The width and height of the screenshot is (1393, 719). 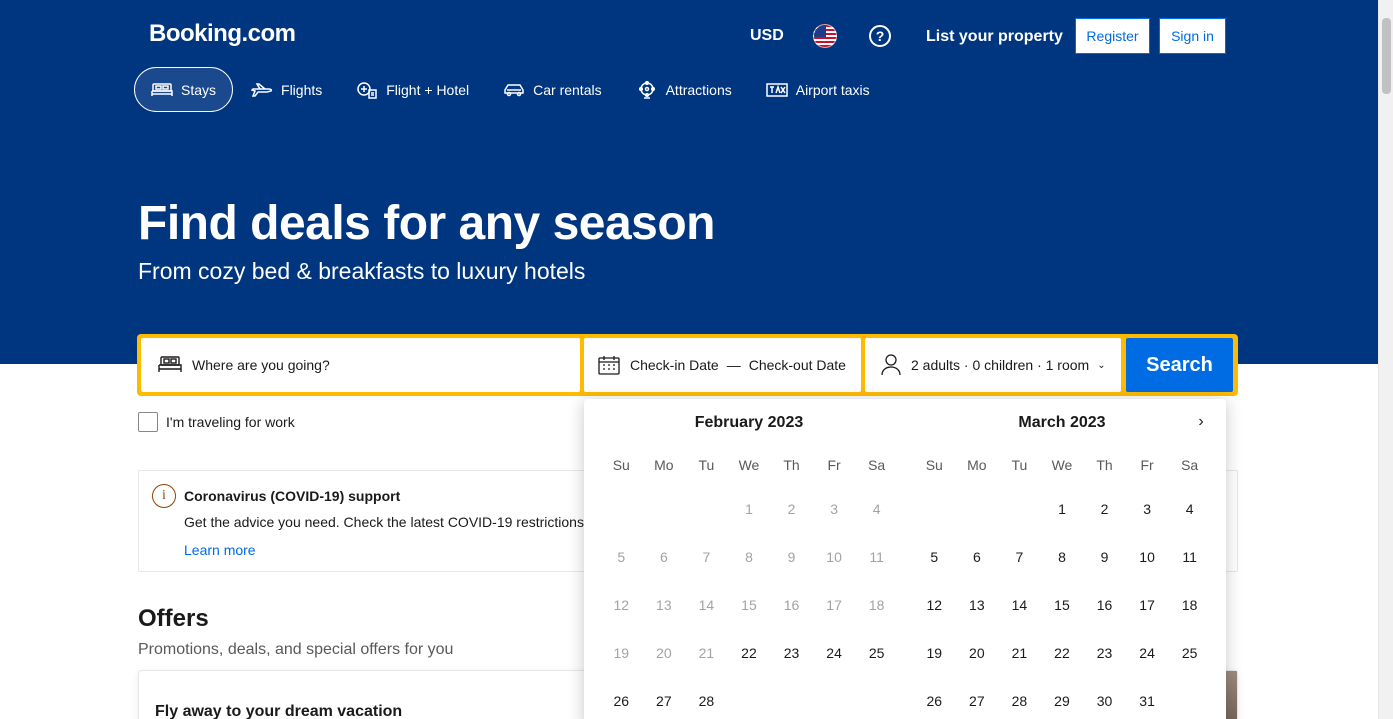 I want to click on calendar-day: 13, so click(x=977, y=605).